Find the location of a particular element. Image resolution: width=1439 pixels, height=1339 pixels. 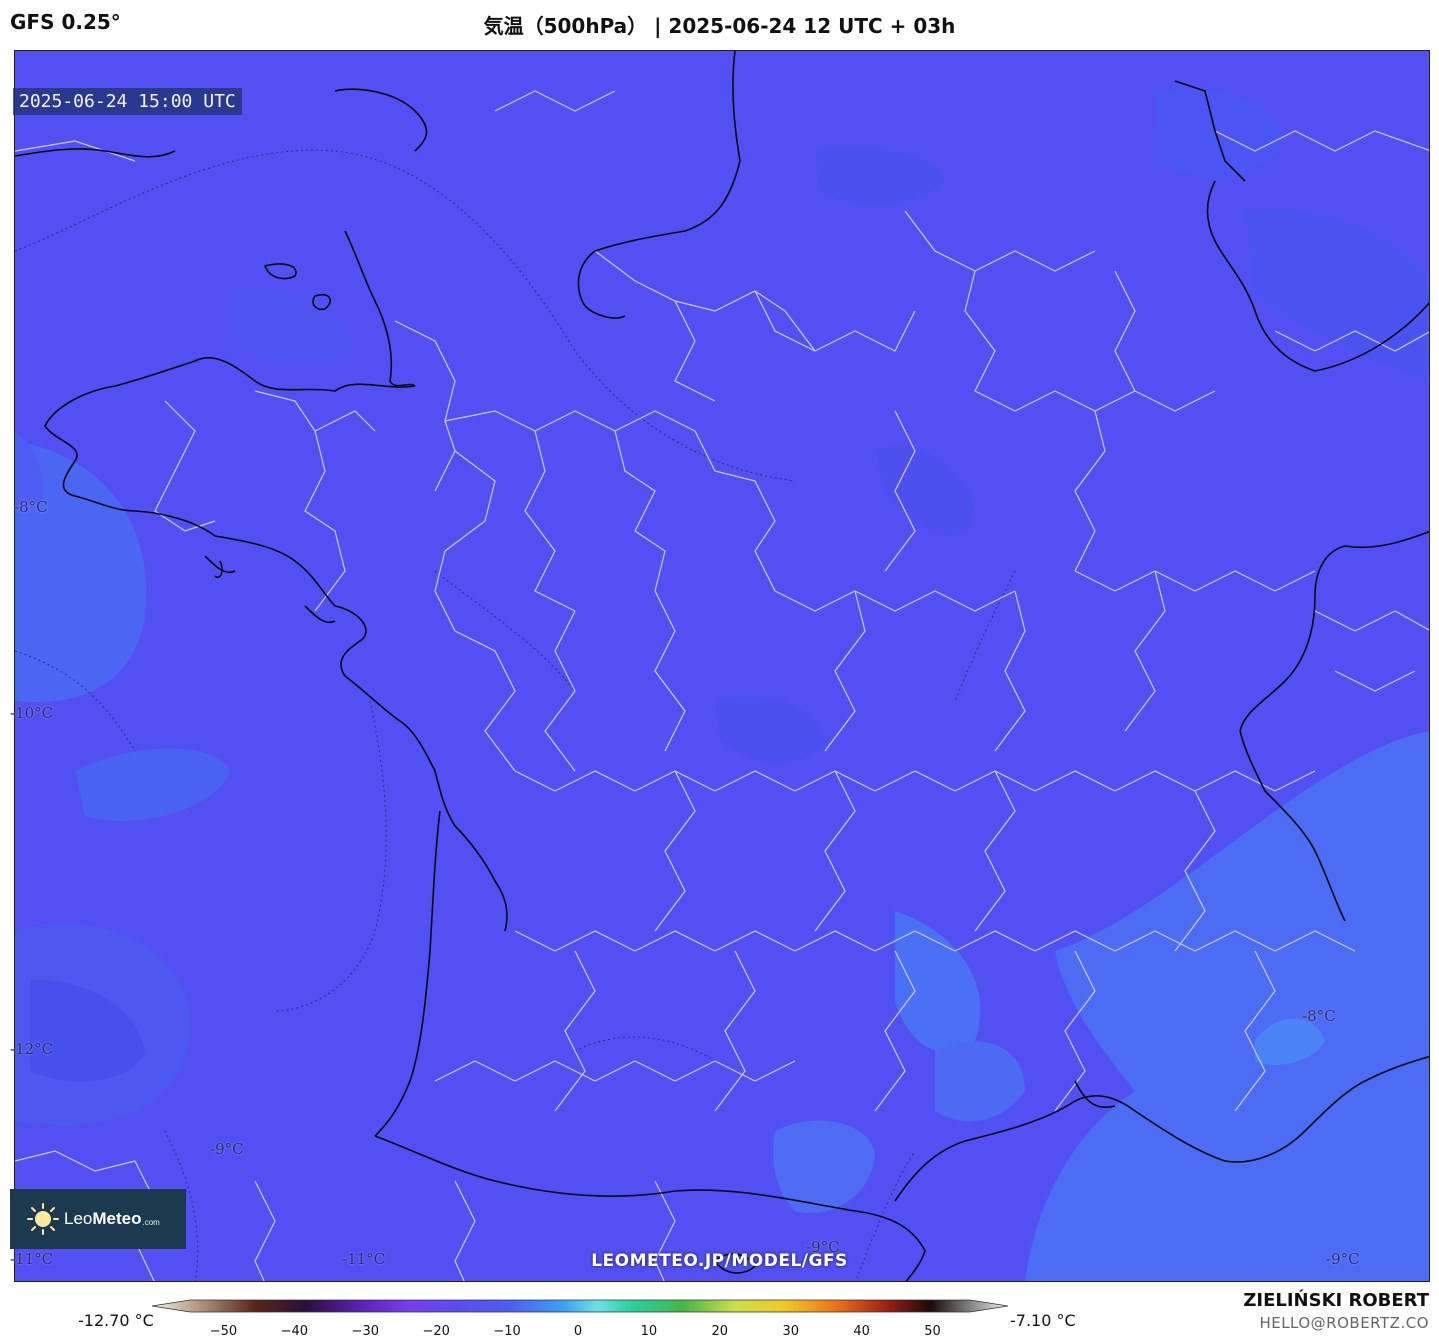

logo-domain: .com is located at coordinates (151, 1222).